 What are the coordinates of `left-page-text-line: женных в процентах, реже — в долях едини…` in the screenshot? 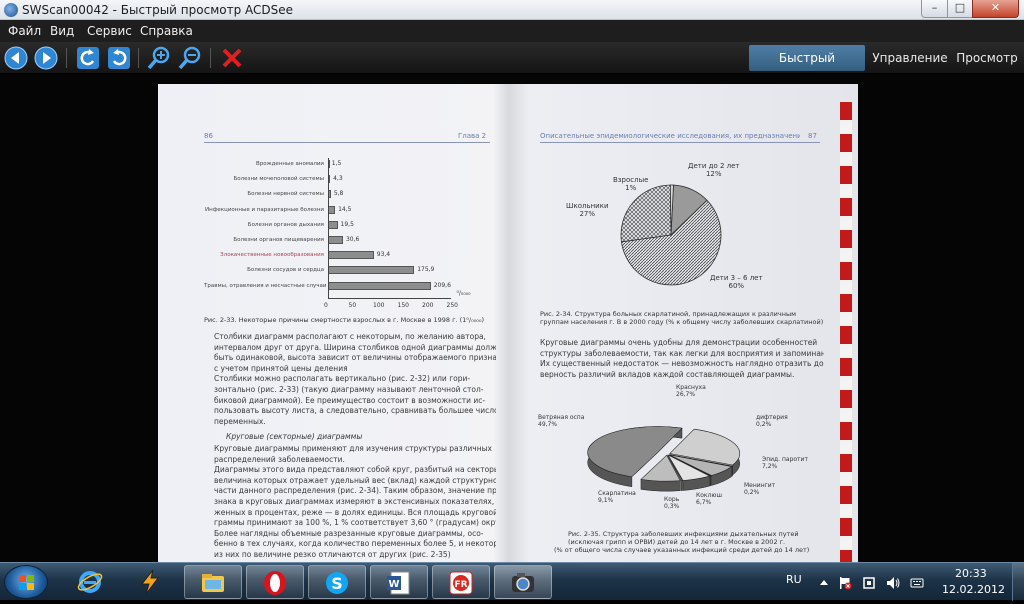 It's located at (355, 513).